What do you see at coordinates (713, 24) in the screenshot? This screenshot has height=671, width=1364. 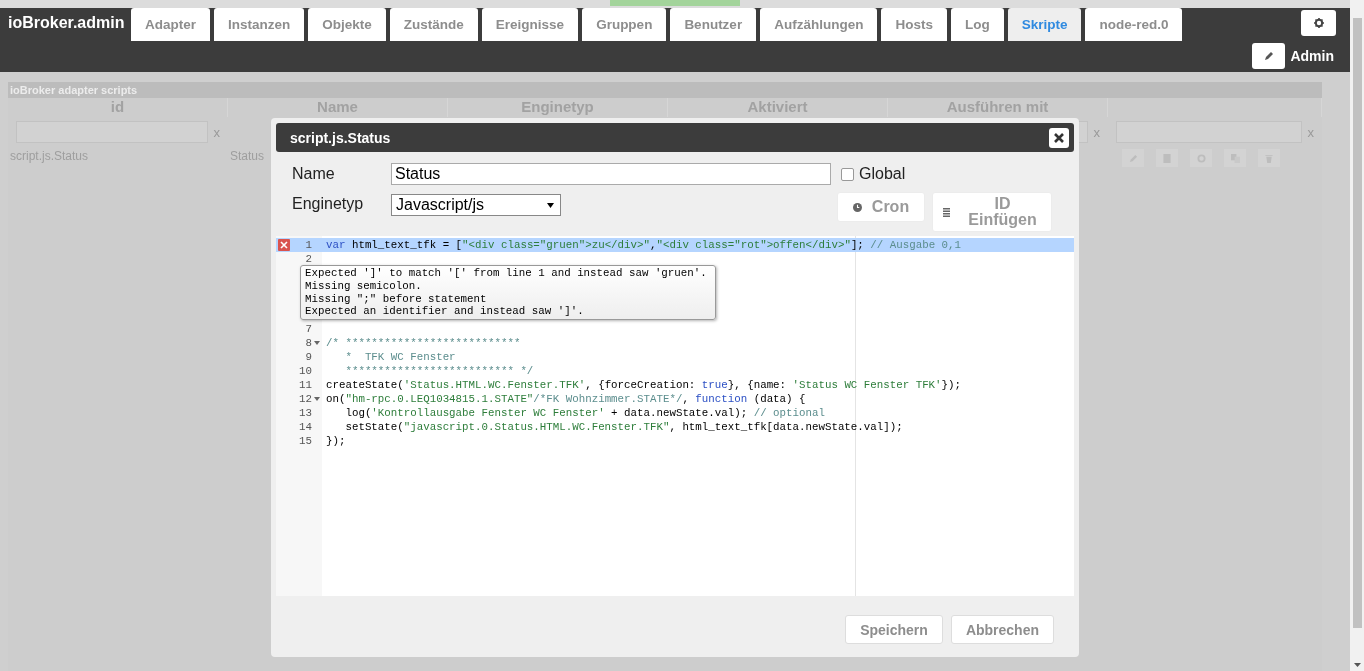 I see `nav-tab: Benutzer` at bounding box center [713, 24].